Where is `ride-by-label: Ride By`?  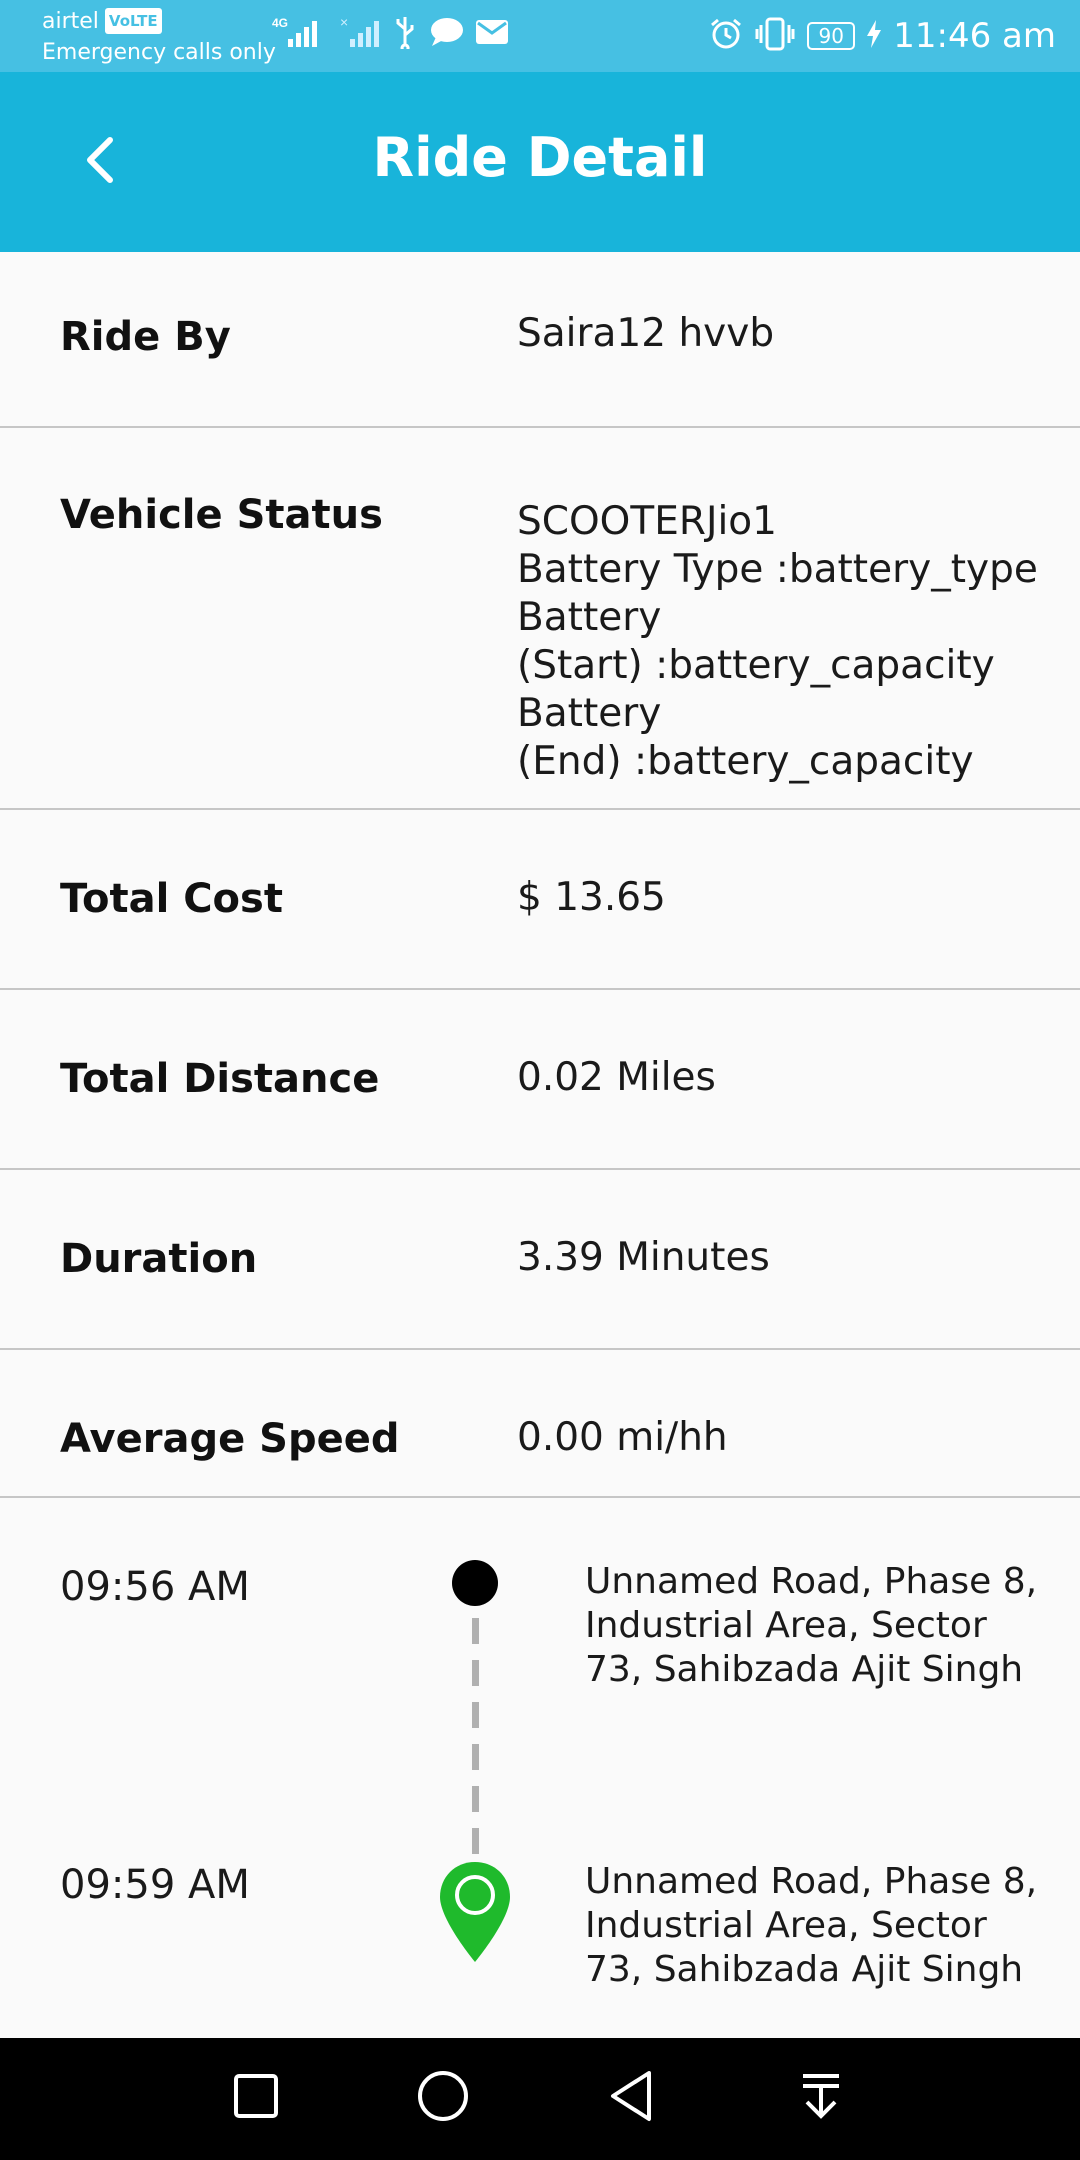 ride-by-label: Ride By is located at coordinates (145, 337).